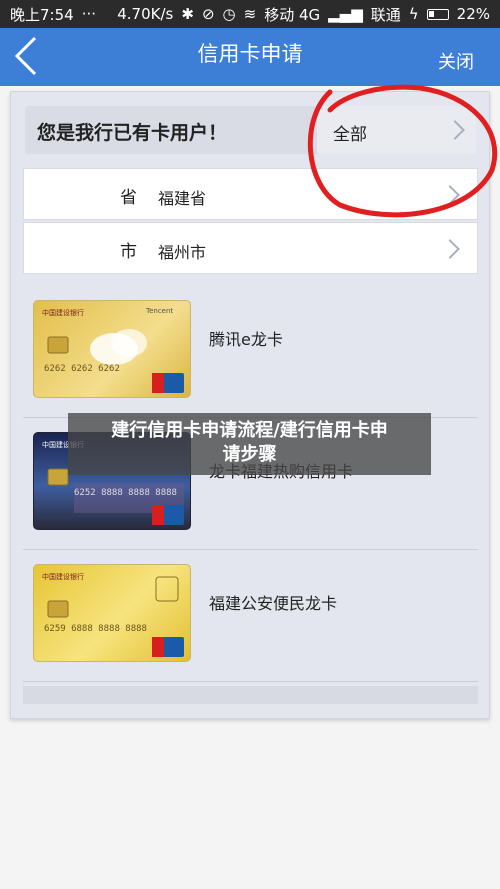 The height and width of the screenshot is (889, 500). Describe the element at coordinates (125, 493) in the screenshot. I see `card-number: 6252 8888 8888 8888` at that location.